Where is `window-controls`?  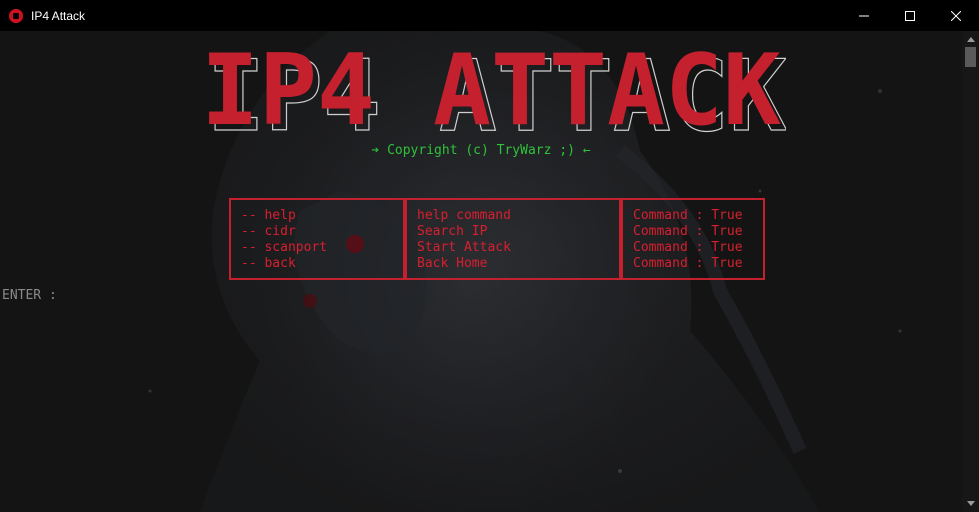
window-controls is located at coordinates (910, 15).